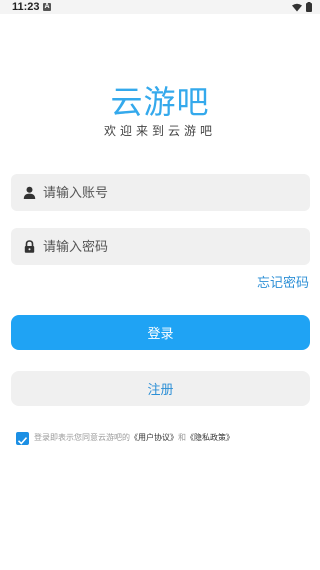 This screenshot has height=570, width=320. Describe the element at coordinates (29, 246) in the screenshot. I see `lock-icon` at that location.